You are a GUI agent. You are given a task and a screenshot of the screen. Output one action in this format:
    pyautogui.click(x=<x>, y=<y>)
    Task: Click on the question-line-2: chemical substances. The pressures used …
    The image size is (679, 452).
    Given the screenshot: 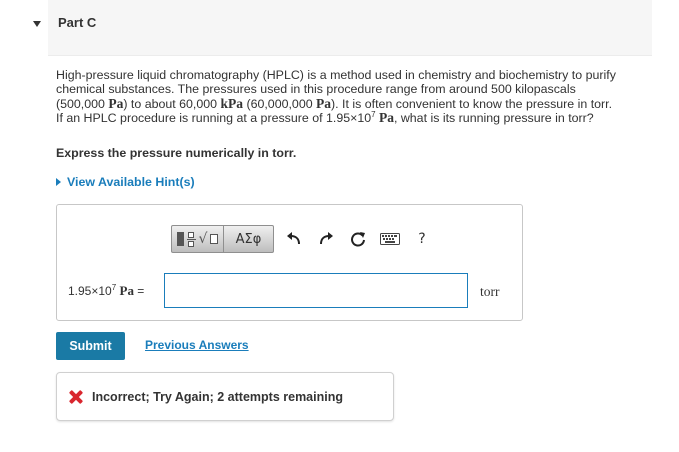 What is the action you would take?
    pyautogui.click(x=316, y=89)
    